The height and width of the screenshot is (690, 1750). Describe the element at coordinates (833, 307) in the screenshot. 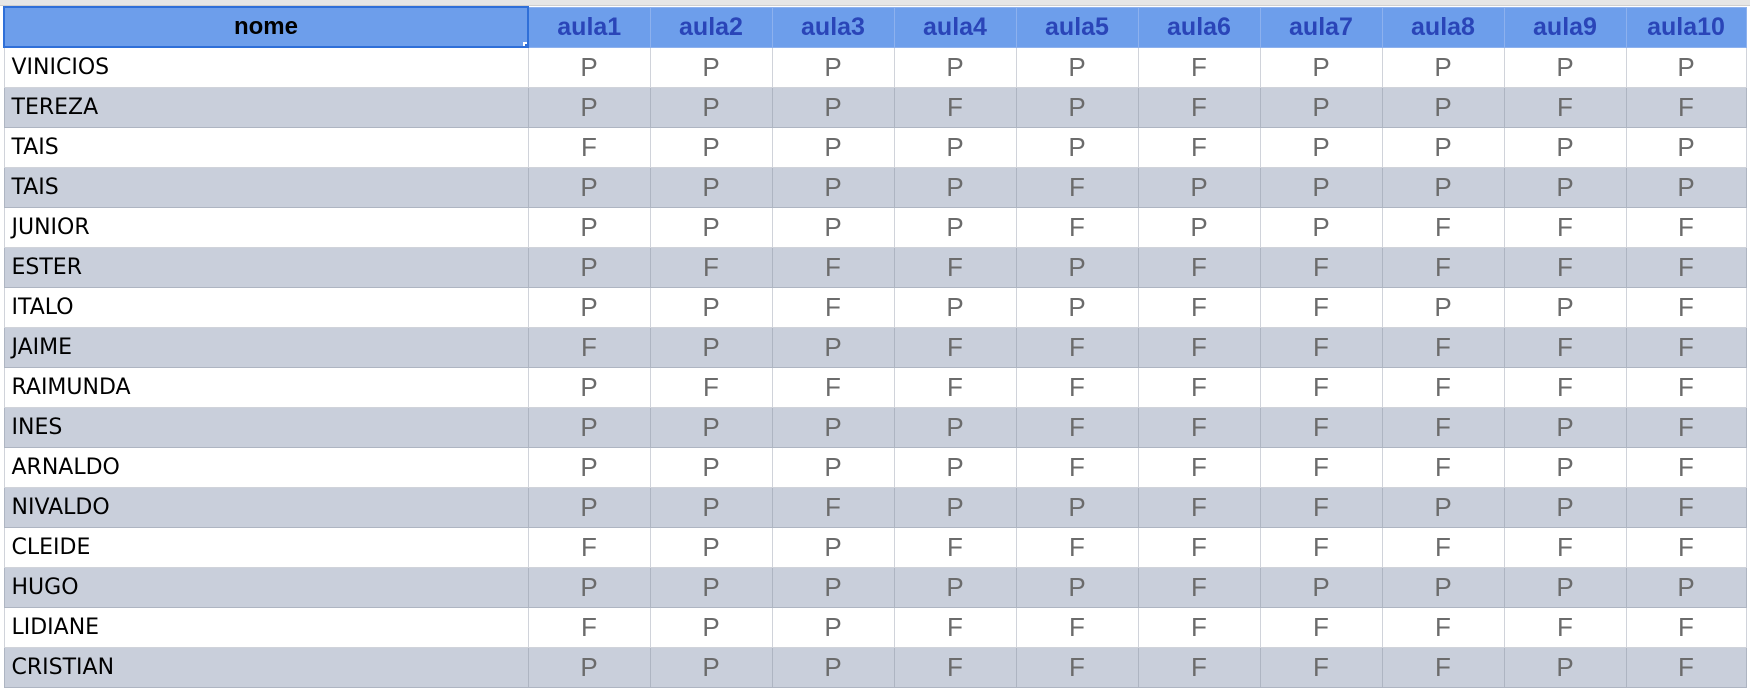

I see `cell-attendance-aula3: F` at that location.